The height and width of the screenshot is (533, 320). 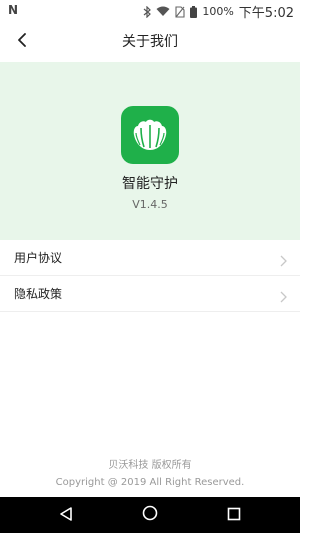 What do you see at coordinates (150, 204) in the screenshot?
I see `app-version: V1.4.5` at bounding box center [150, 204].